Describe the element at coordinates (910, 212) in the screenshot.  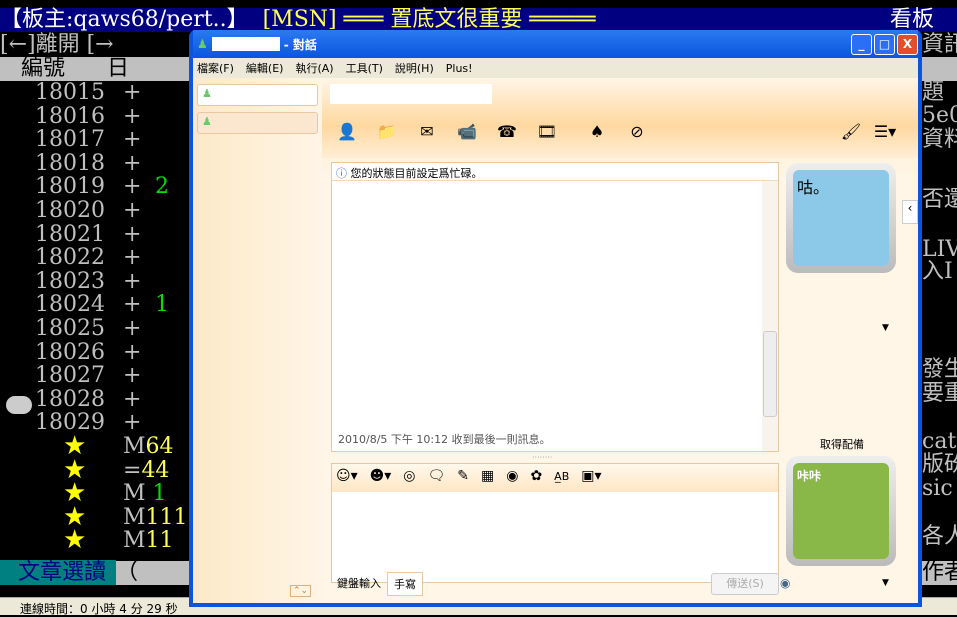
I see `collapse-panel-icon: ‹` at that location.